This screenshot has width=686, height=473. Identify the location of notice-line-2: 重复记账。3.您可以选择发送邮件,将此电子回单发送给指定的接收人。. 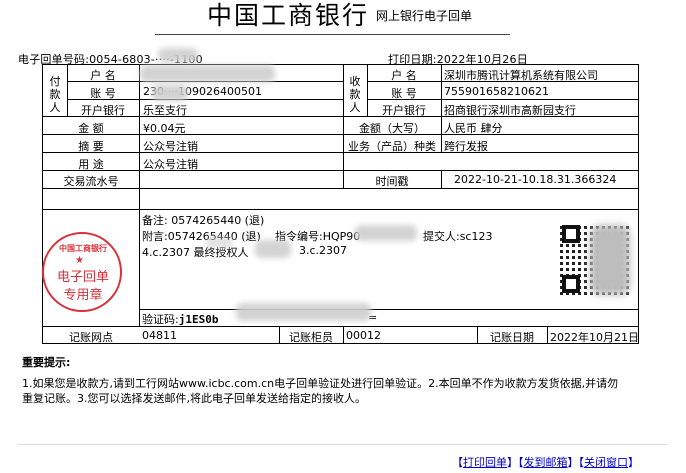
(194, 398).